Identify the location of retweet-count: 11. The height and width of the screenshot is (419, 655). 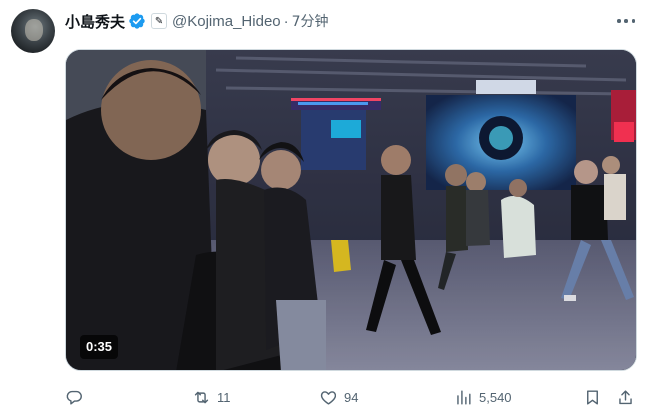
(224, 397).